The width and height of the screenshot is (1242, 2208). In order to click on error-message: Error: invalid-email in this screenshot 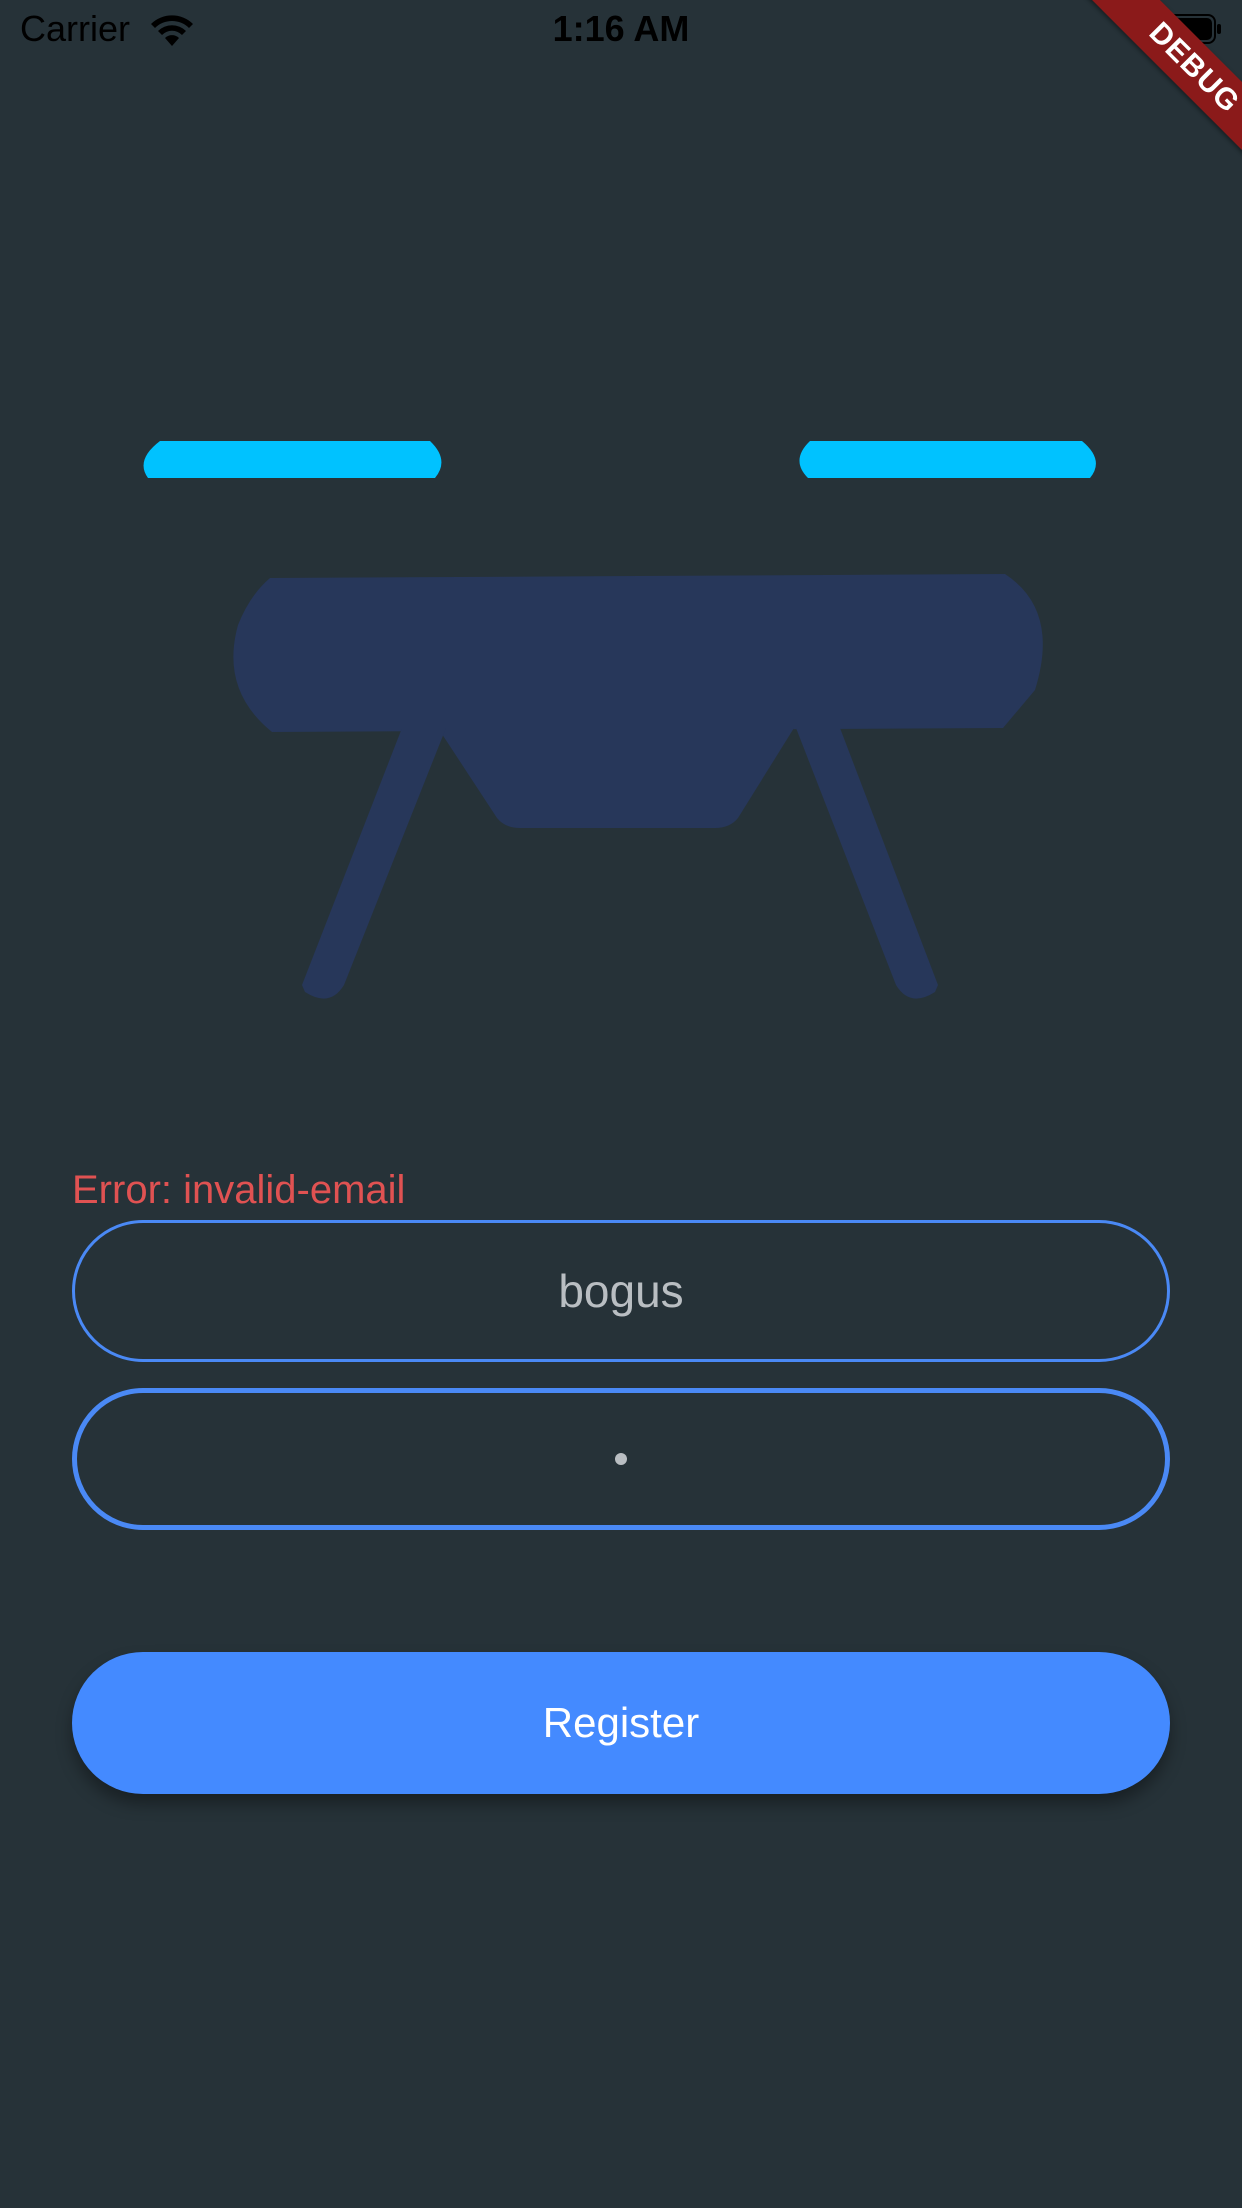, I will do `click(239, 1190)`.